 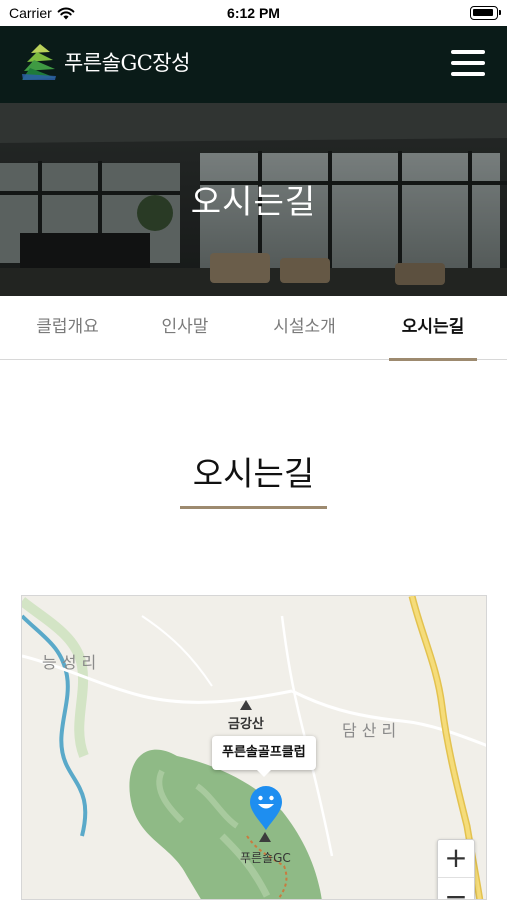 I want to click on map-label-village: 능성리, so click(x=72, y=662).